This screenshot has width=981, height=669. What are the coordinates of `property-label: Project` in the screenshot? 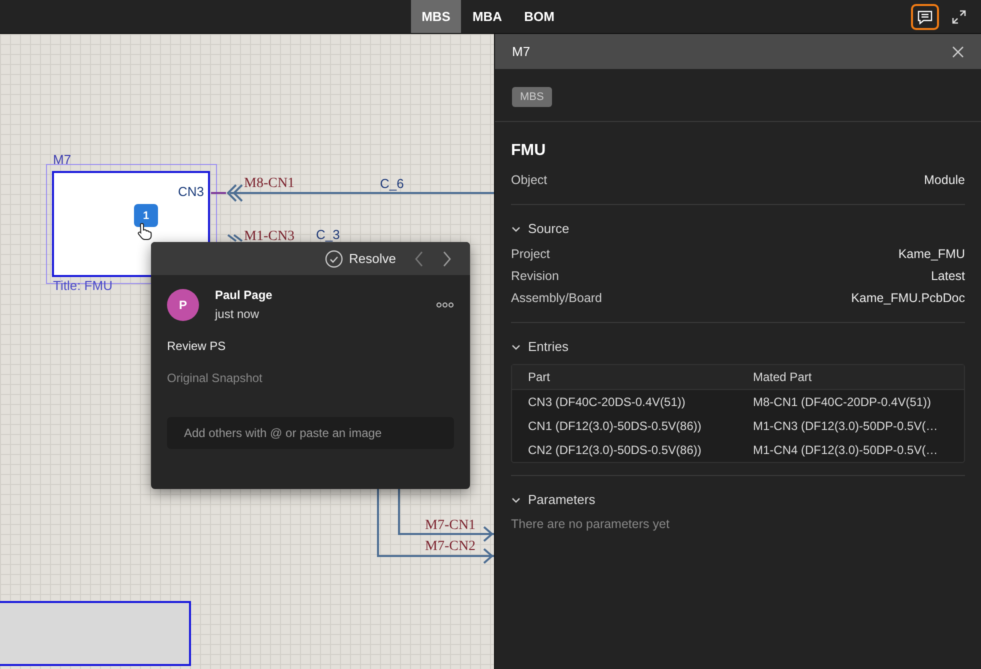 It's located at (530, 254).